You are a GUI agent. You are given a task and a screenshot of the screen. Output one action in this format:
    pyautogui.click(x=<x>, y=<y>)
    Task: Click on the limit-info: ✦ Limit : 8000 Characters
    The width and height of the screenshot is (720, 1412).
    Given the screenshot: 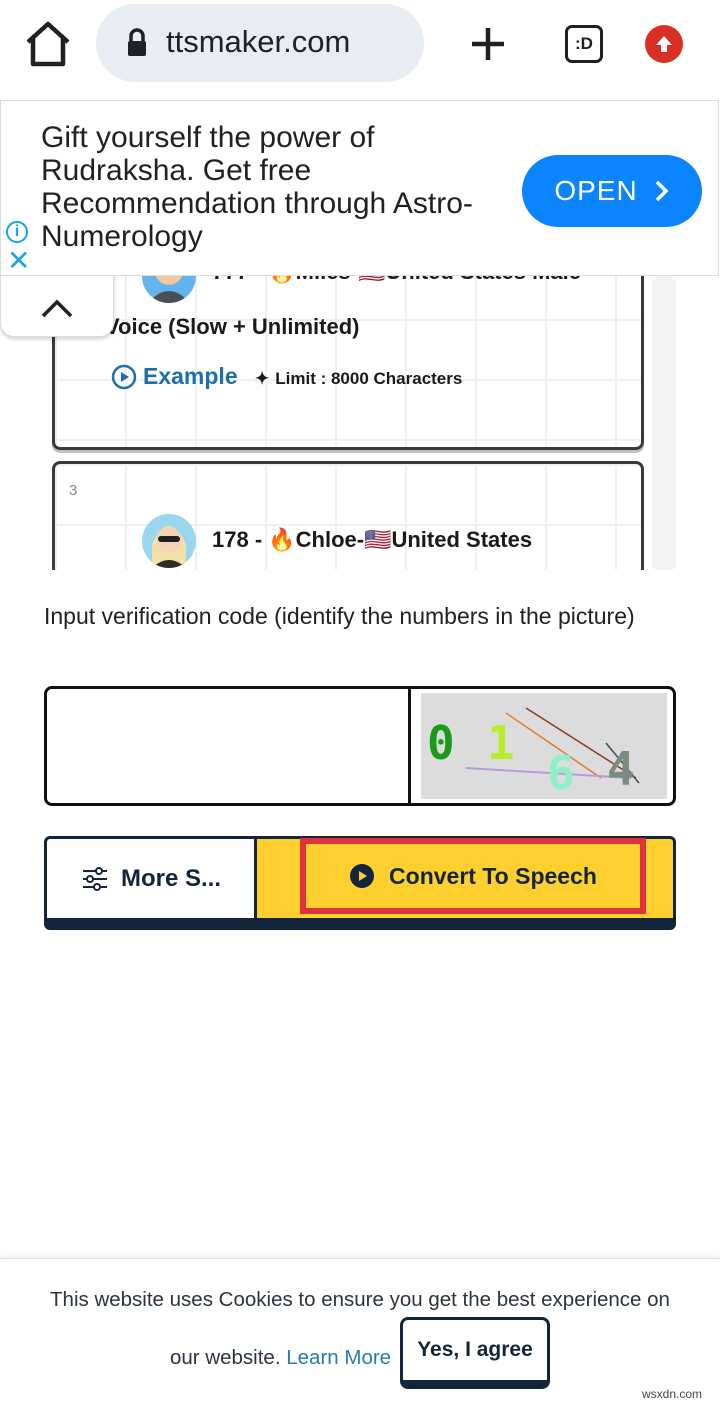 What is the action you would take?
    pyautogui.click(x=358, y=379)
    